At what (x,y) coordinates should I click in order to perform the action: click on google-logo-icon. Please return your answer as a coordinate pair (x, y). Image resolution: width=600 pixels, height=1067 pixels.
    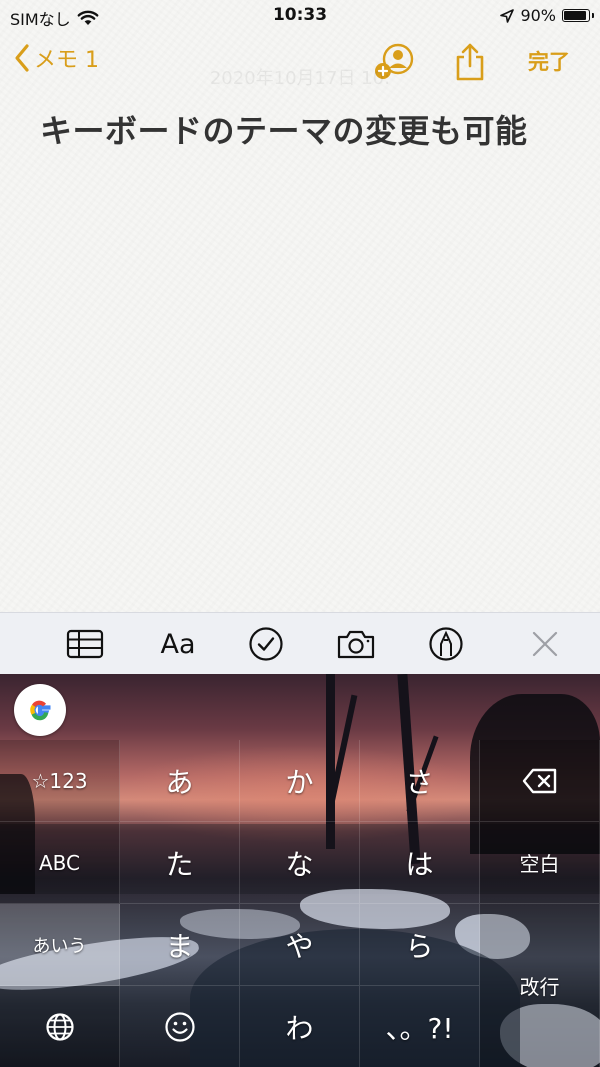
    Looking at the image, I should click on (40, 710).